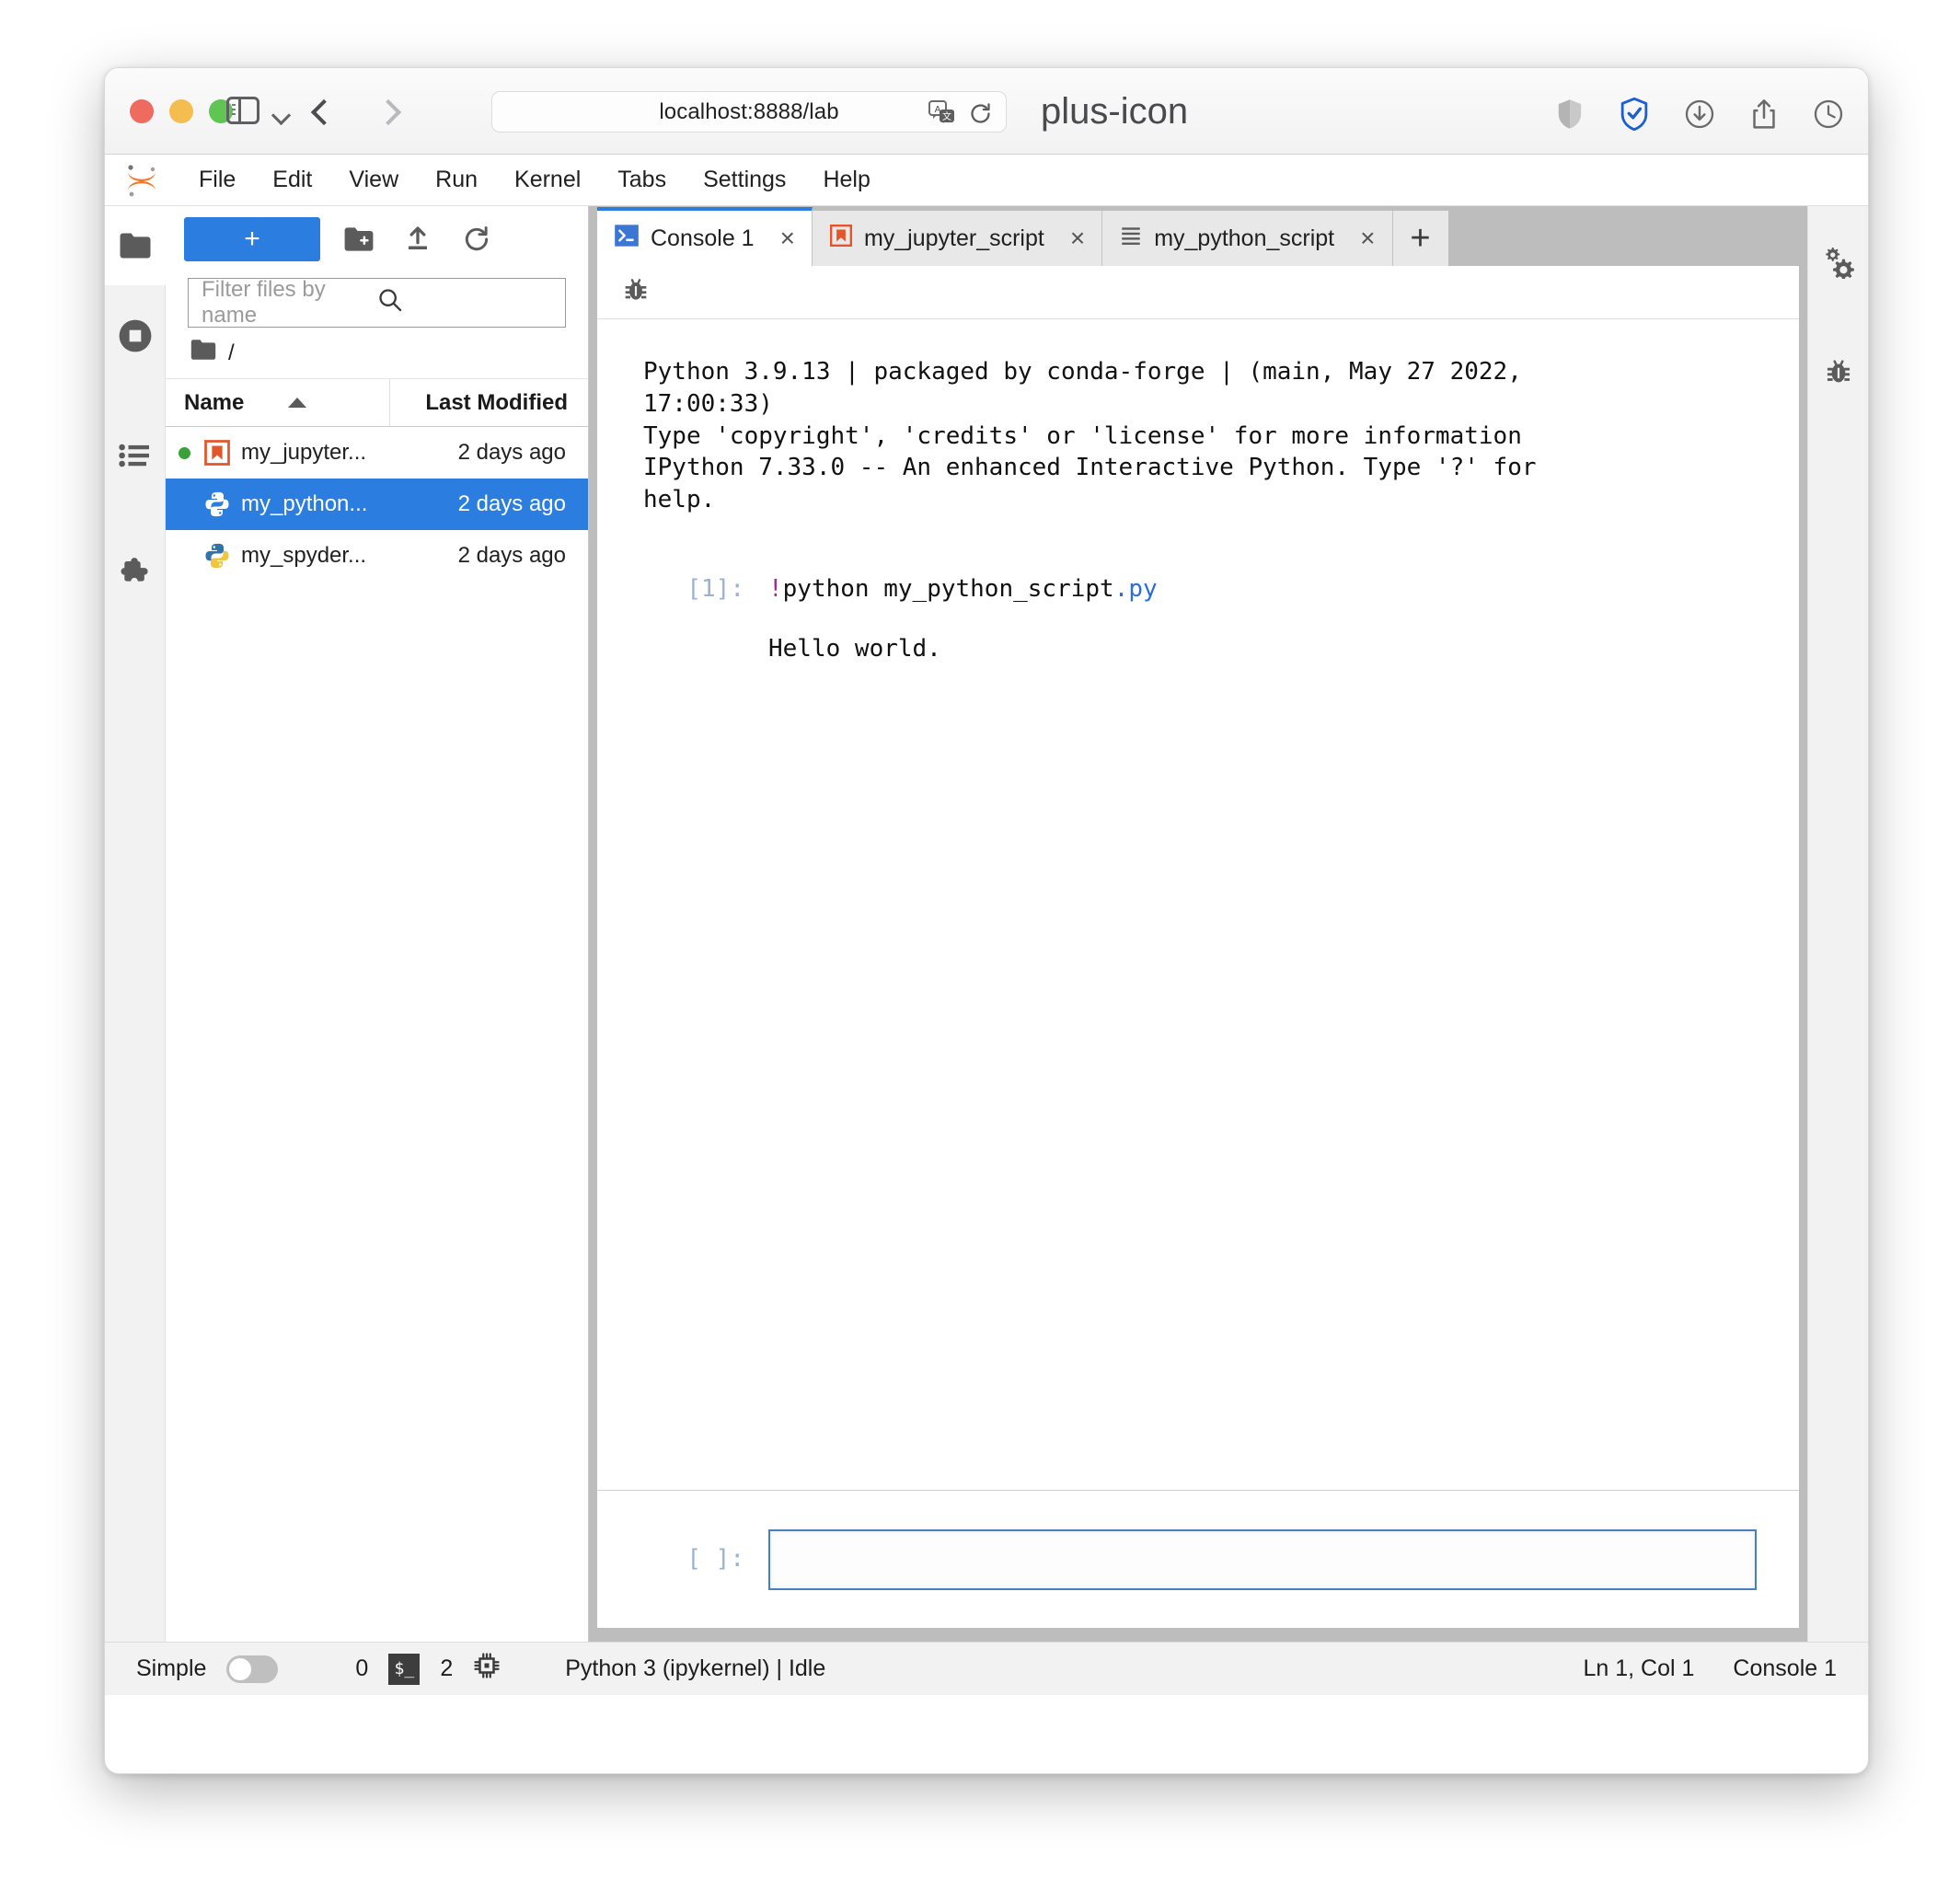 This screenshot has height=1903, width=1960. I want to click on bug-icon, so click(636, 292).